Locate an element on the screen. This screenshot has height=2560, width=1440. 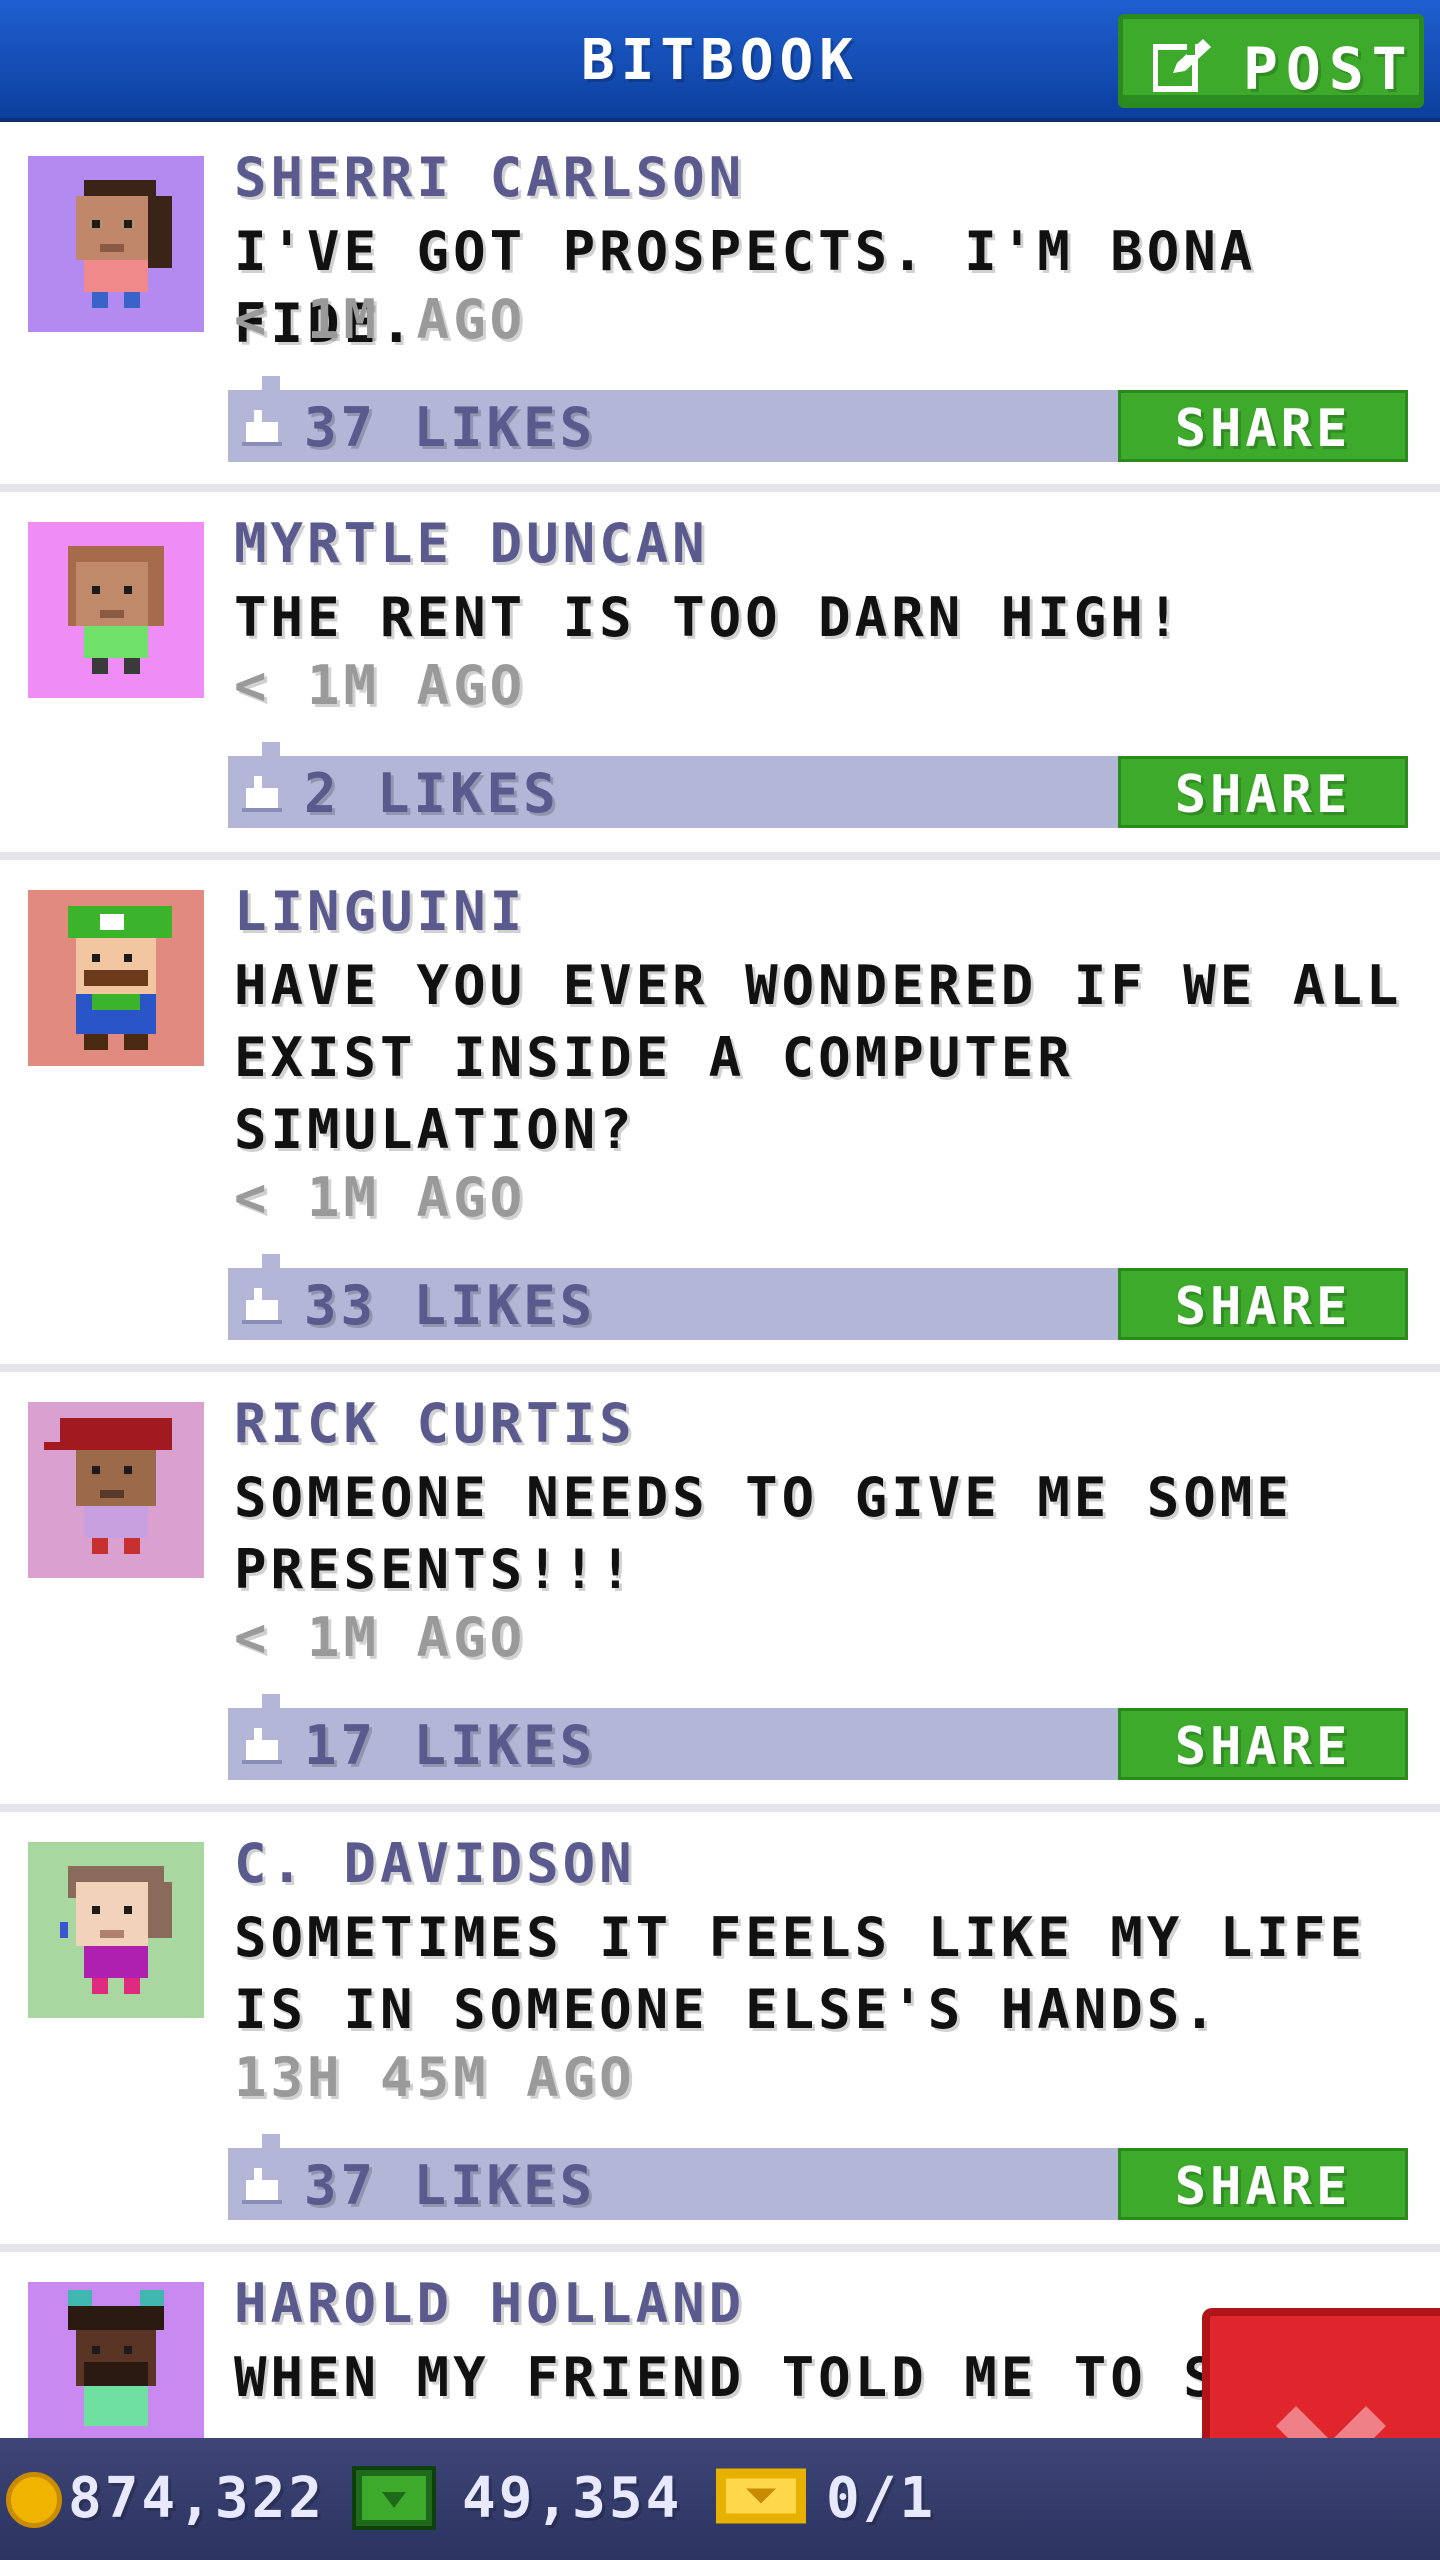
likes-bar: 2 LIKES SHARE is located at coordinates (818, 785).